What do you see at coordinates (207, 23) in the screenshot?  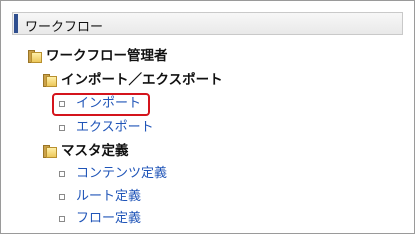 I see `panel-header: ワークフロー` at bounding box center [207, 23].